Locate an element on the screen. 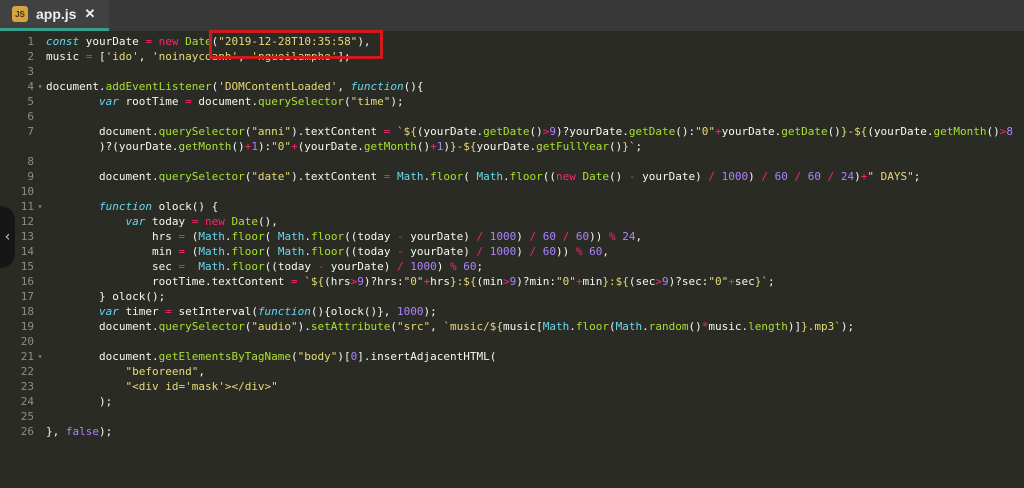  line-number: 21 is located at coordinates (27, 356).